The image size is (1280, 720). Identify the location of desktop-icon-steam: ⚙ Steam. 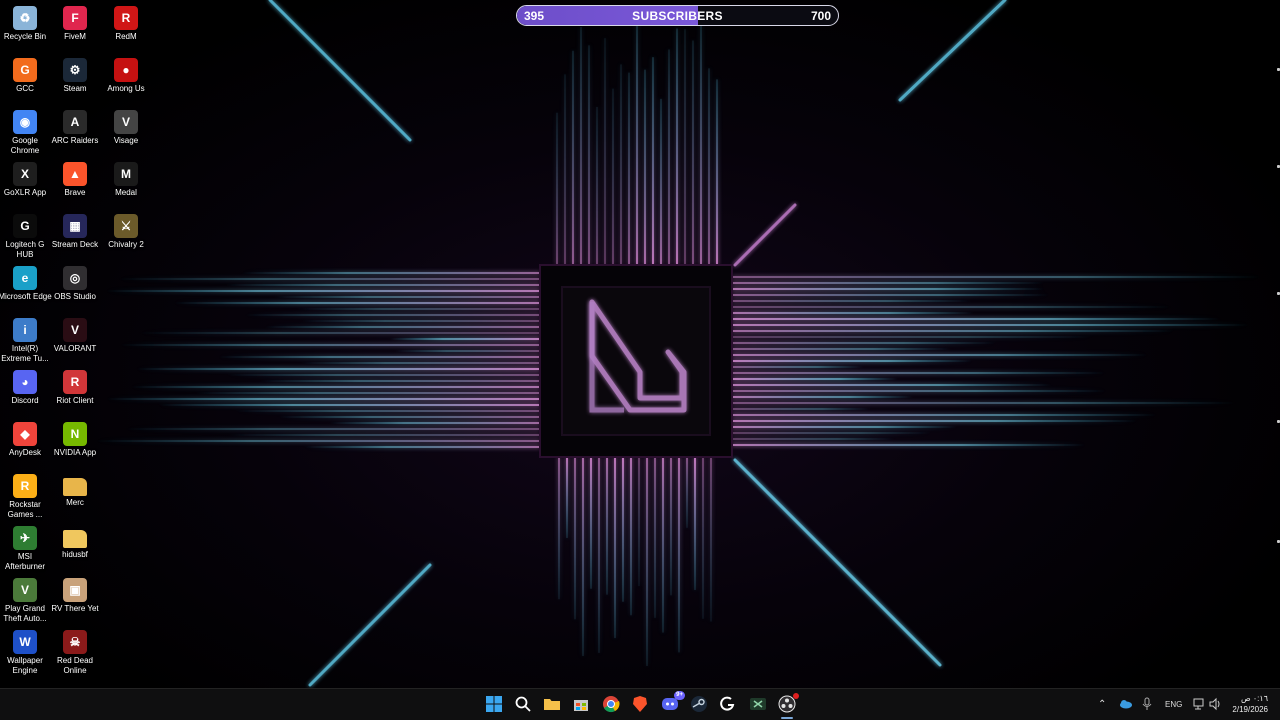
(75, 74).